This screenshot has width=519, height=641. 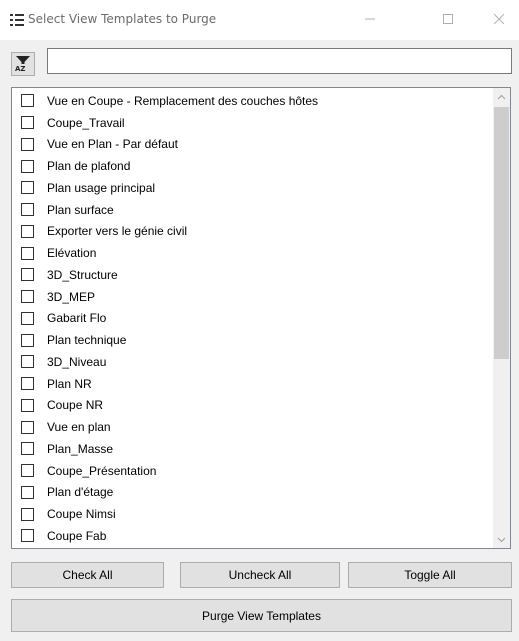 What do you see at coordinates (501, 539) in the screenshot?
I see `chevron-down-icon` at bounding box center [501, 539].